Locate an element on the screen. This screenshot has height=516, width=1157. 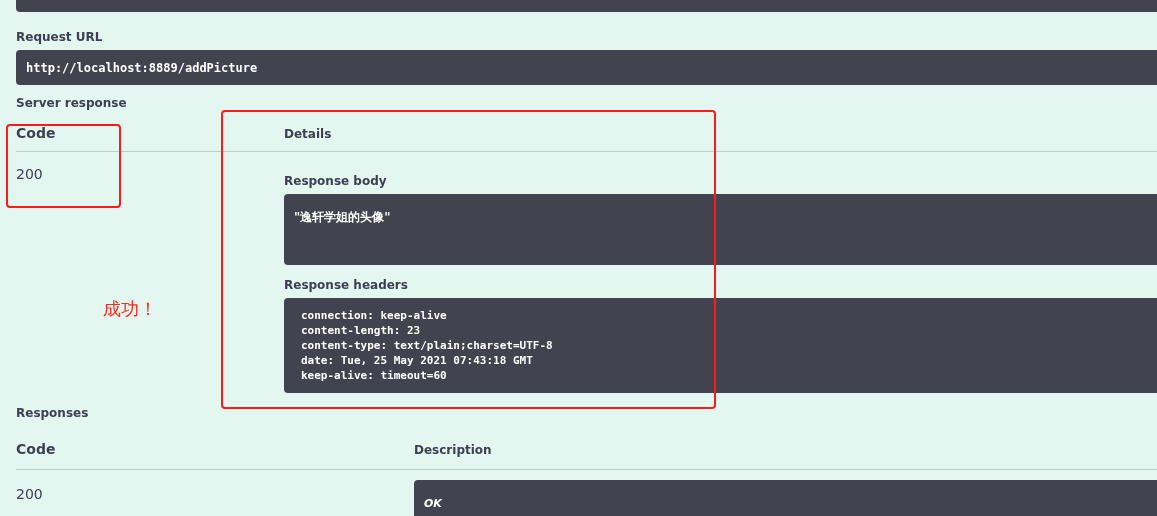
header-line: connection: keep-alive is located at coordinates (374, 315).